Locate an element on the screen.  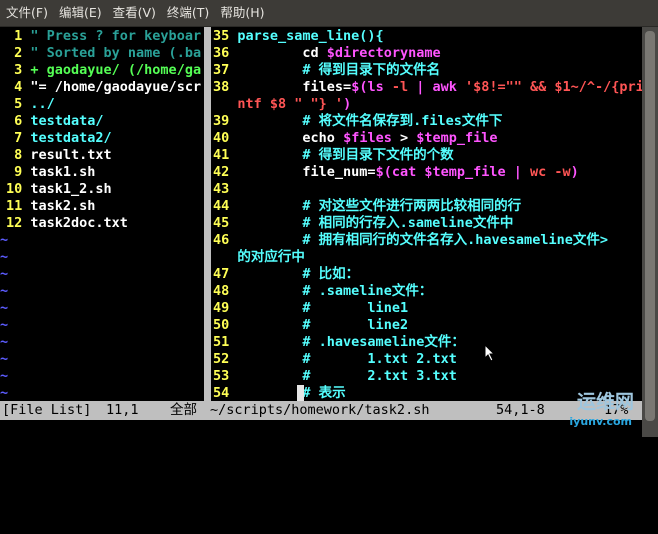
editor-line: 54 # 表示 is located at coordinates (279, 393).